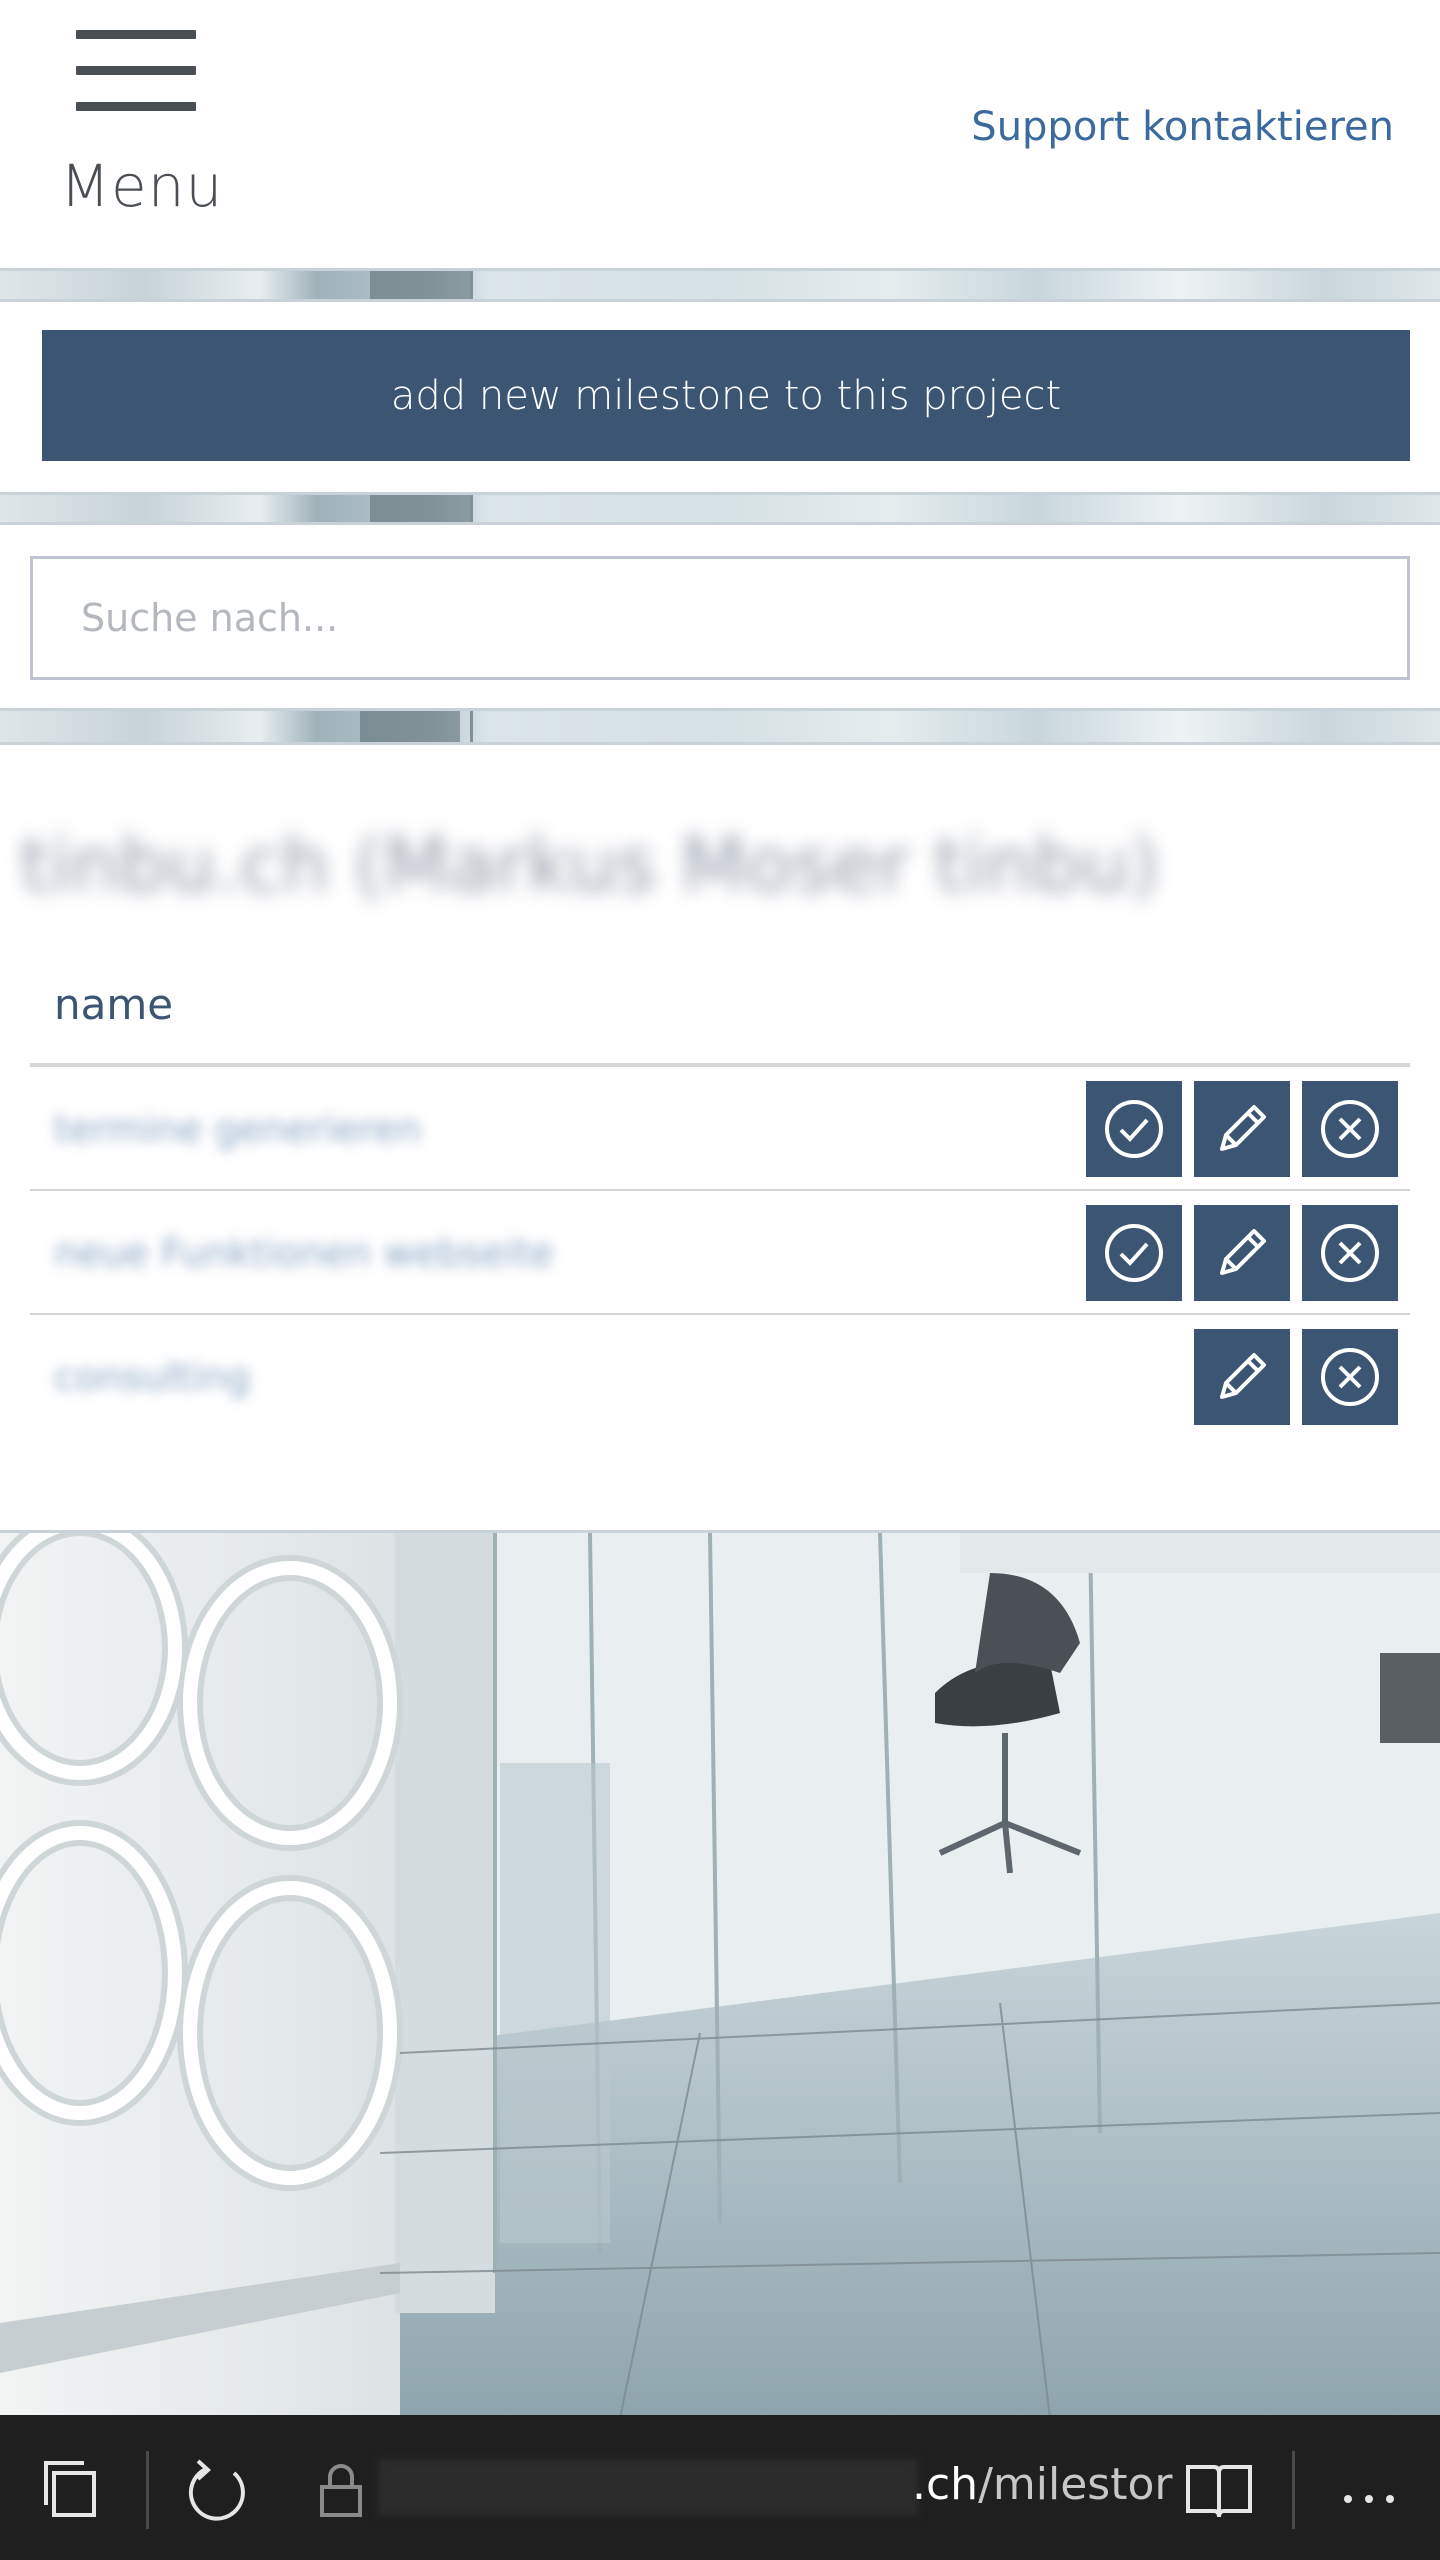  What do you see at coordinates (219, 2490) in the screenshot?
I see `refresh-icon` at bounding box center [219, 2490].